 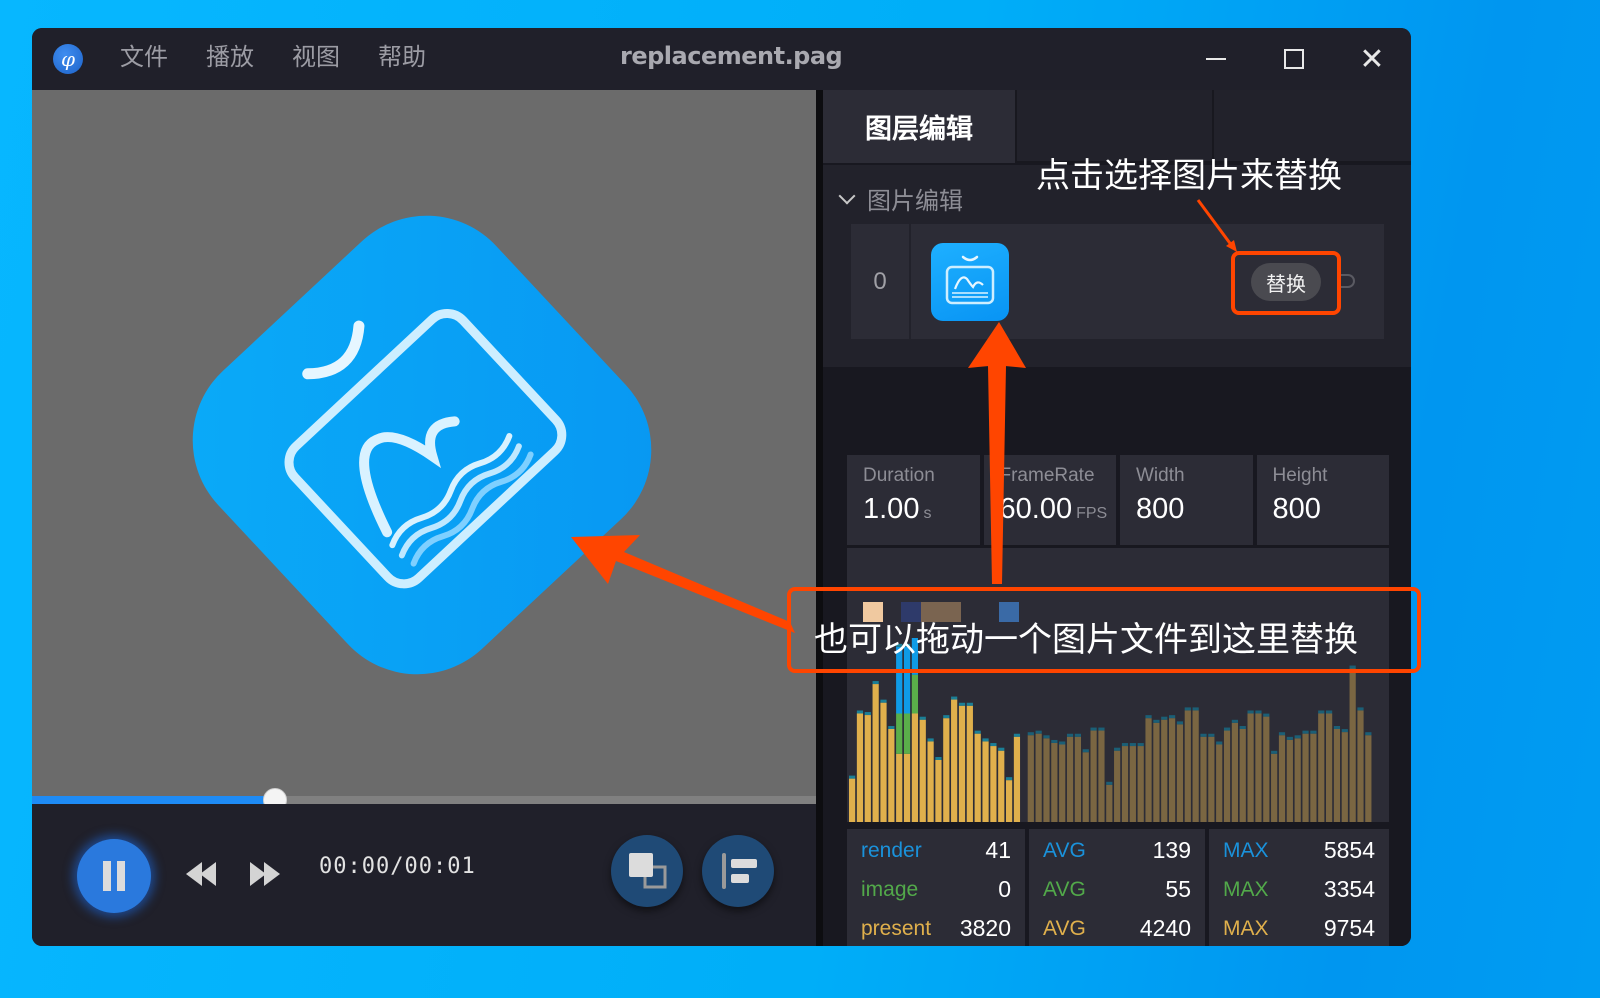 What do you see at coordinates (919, 129) in the screenshot?
I see `tab-label: 图层编辑` at bounding box center [919, 129].